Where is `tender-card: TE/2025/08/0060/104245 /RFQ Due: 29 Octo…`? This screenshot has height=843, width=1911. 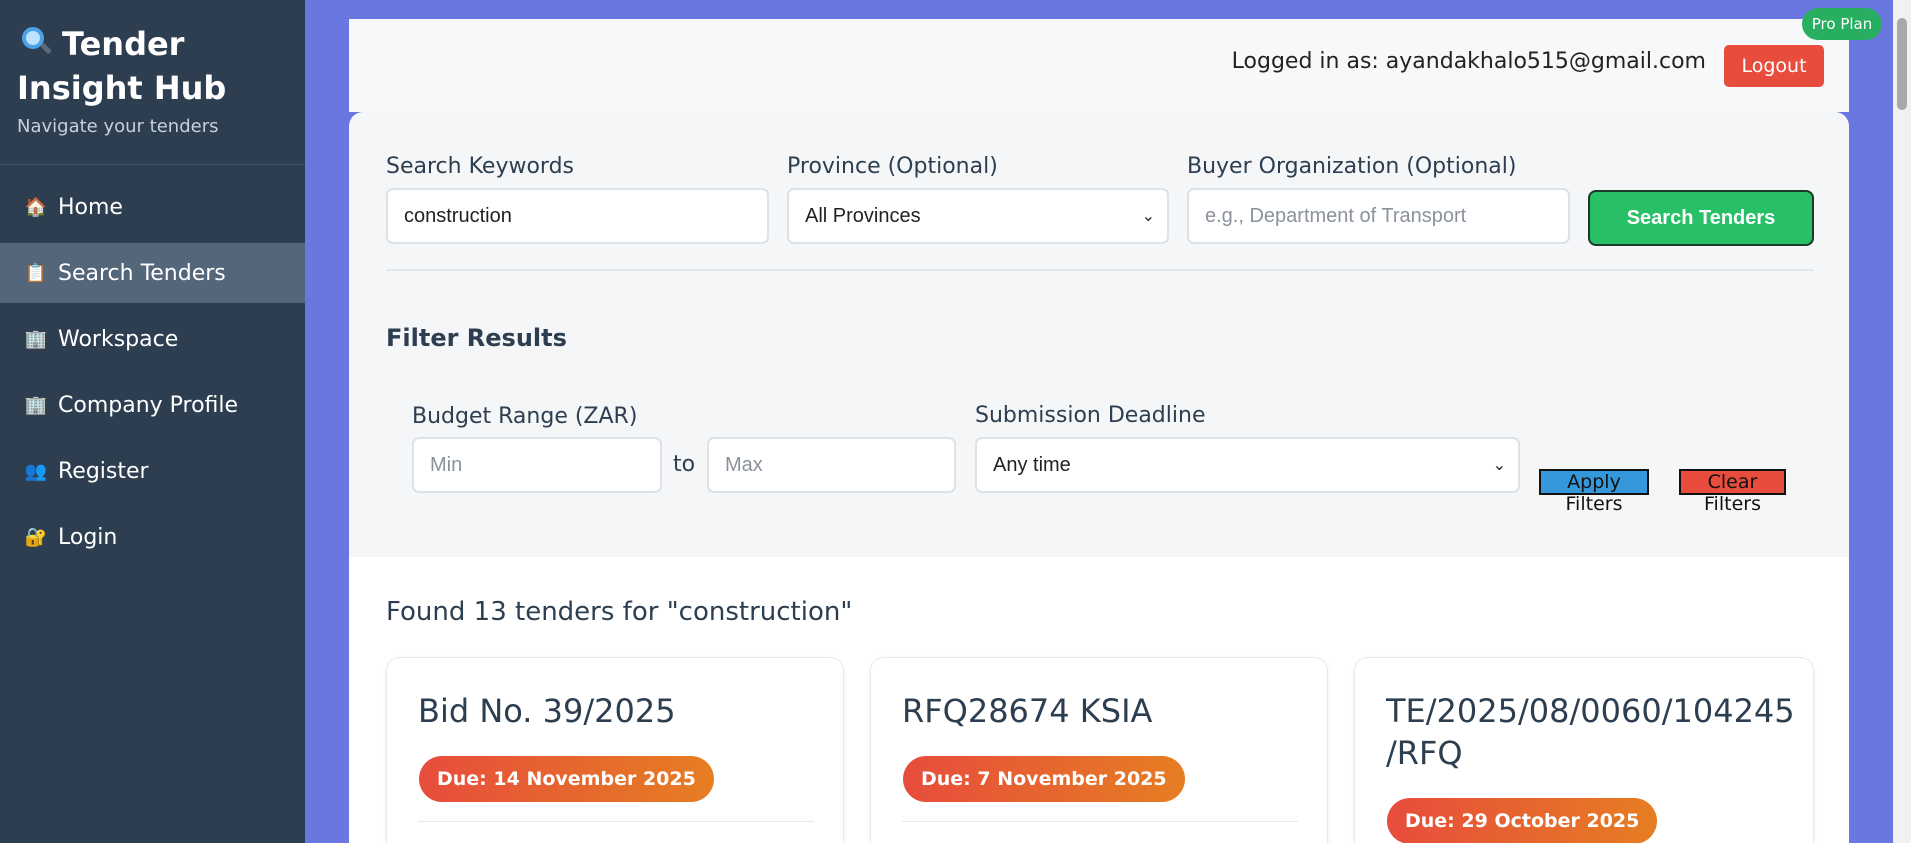 tender-card: TE/2025/08/0060/104245 /RFQ Due: 29 Octo… is located at coordinates (1584, 750).